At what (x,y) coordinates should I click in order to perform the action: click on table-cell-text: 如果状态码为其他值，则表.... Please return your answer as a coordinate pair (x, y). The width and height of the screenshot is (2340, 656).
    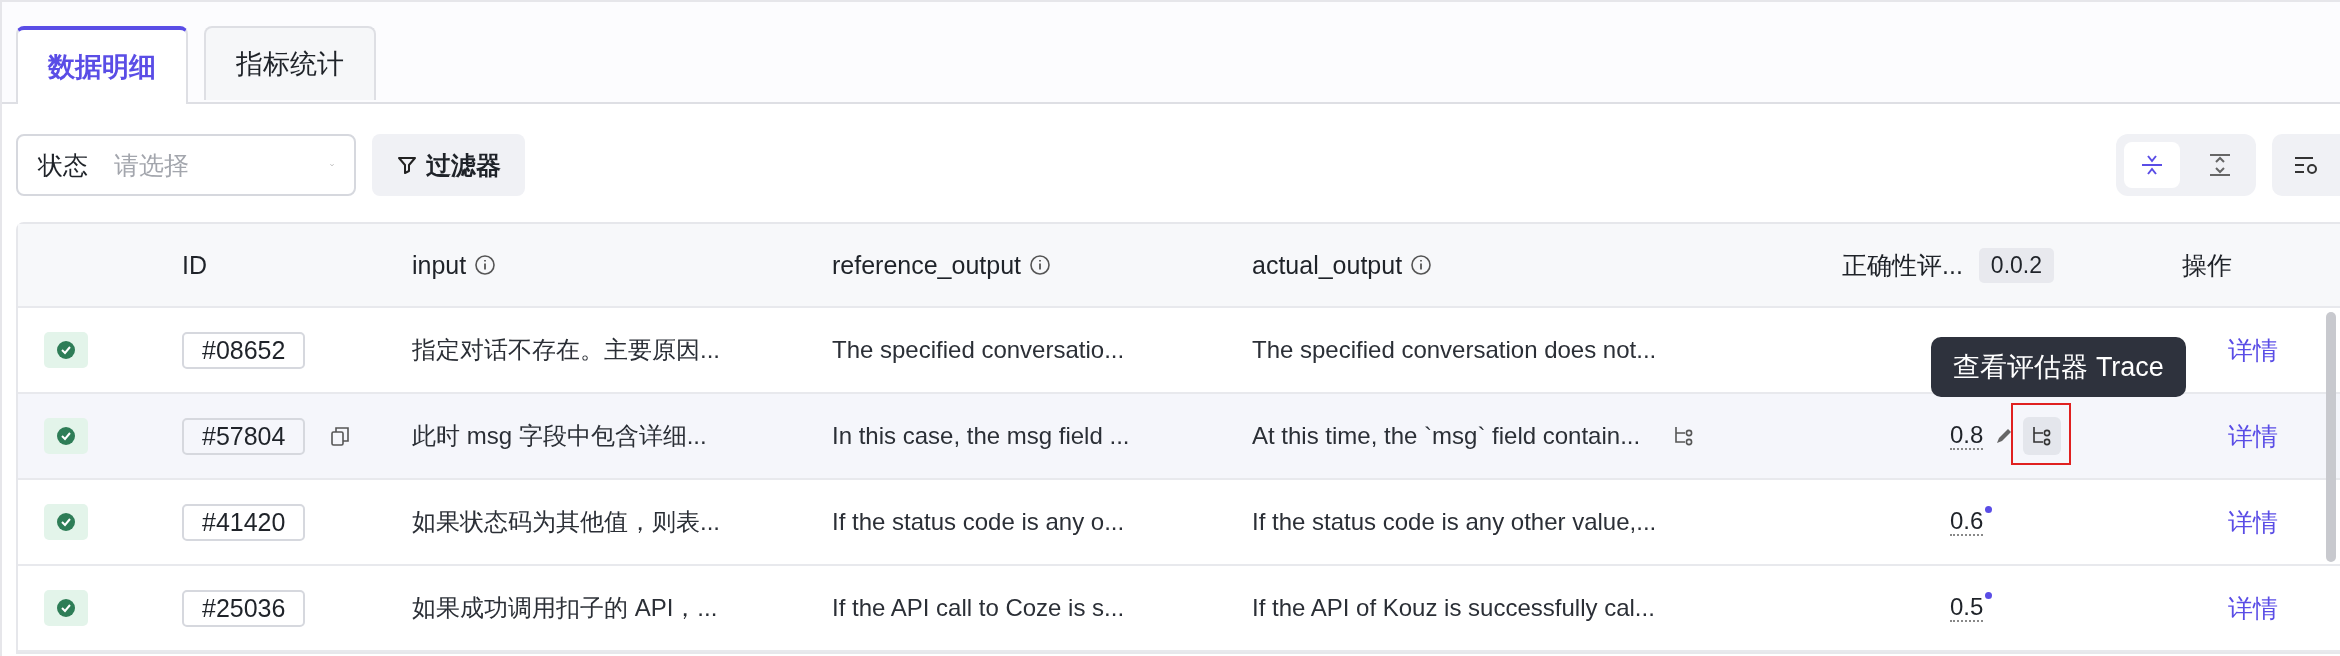
    Looking at the image, I should click on (566, 522).